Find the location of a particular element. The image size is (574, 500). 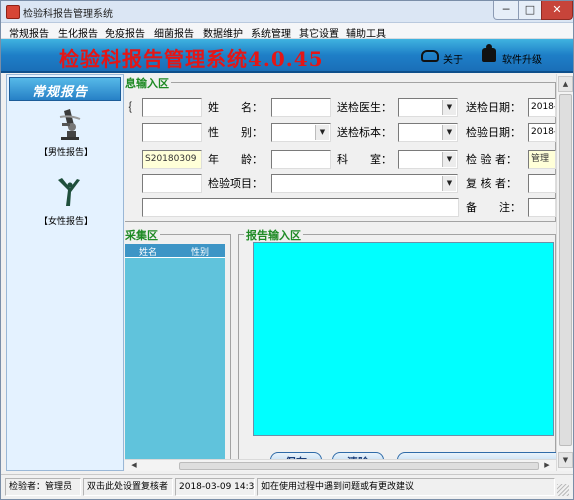

menu-immune-report: 免疫报告 is located at coordinates (125, 32).